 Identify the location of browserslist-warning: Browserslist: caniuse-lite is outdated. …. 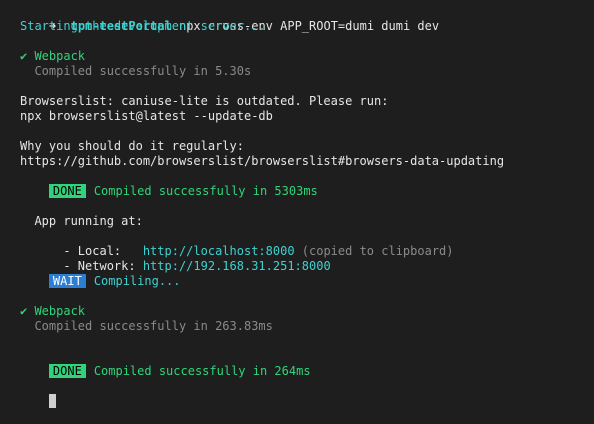
(204, 101).